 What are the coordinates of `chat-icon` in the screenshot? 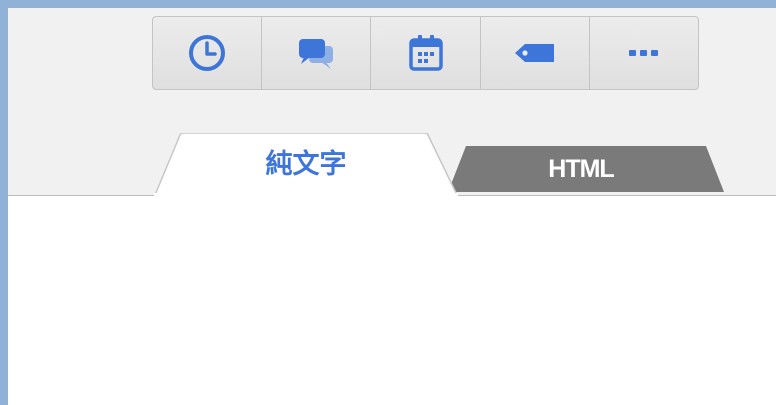 It's located at (316, 54).